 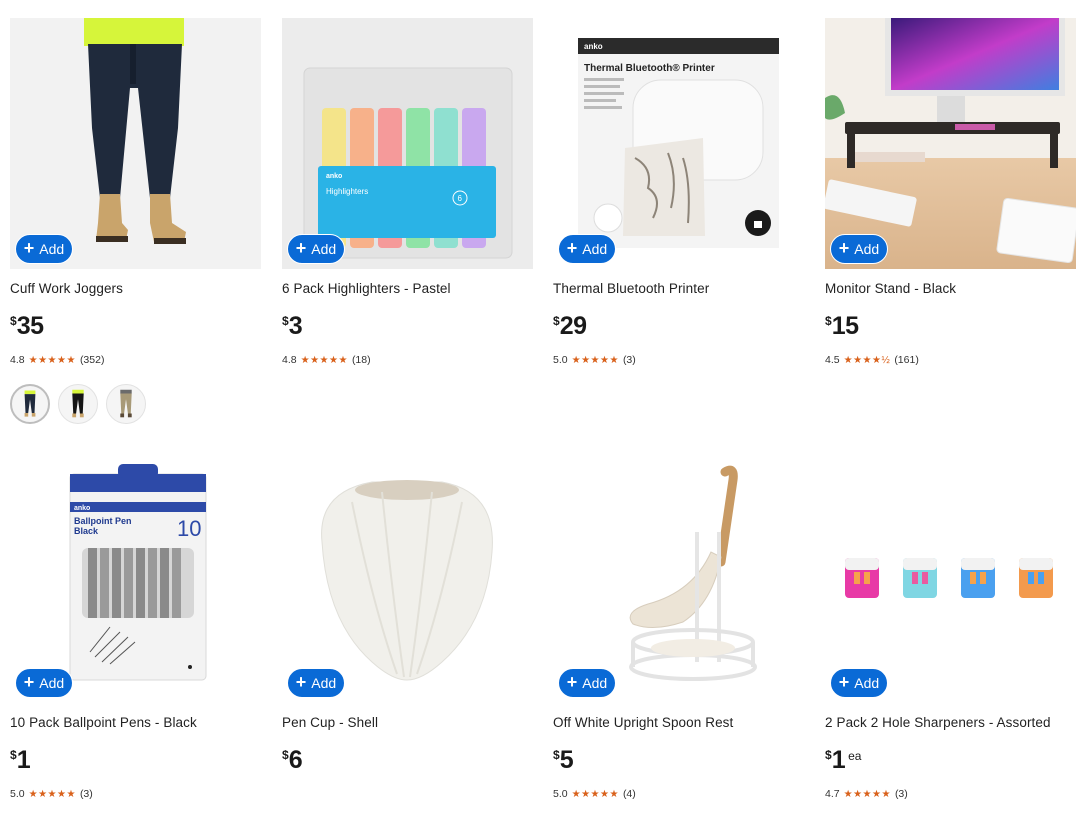 I want to click on product-price: $ 1, so click(x=20, y=760).